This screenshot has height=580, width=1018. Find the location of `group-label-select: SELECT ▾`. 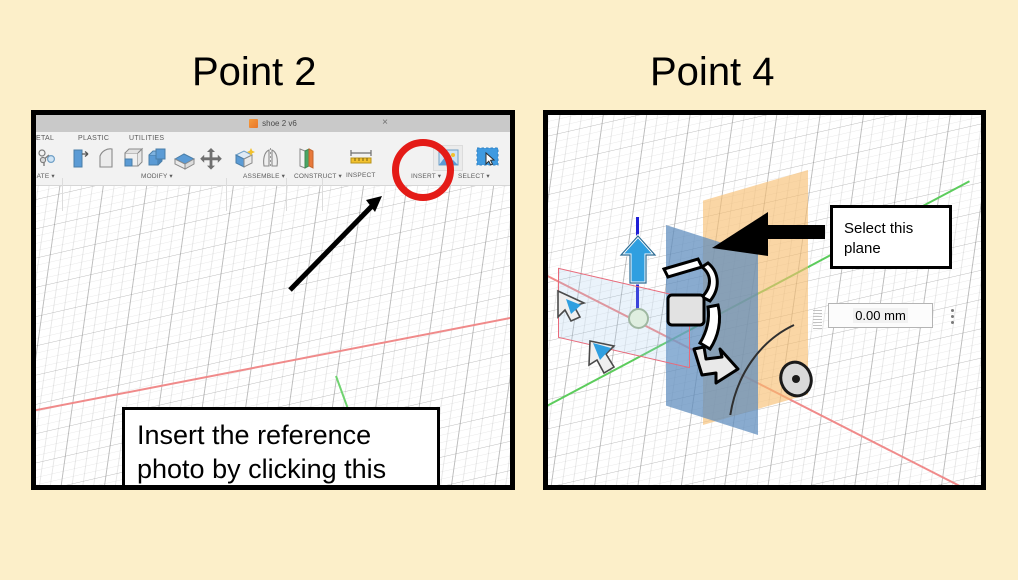

group-label-select: SELECT ▾ is located at coordinates (474, 176).